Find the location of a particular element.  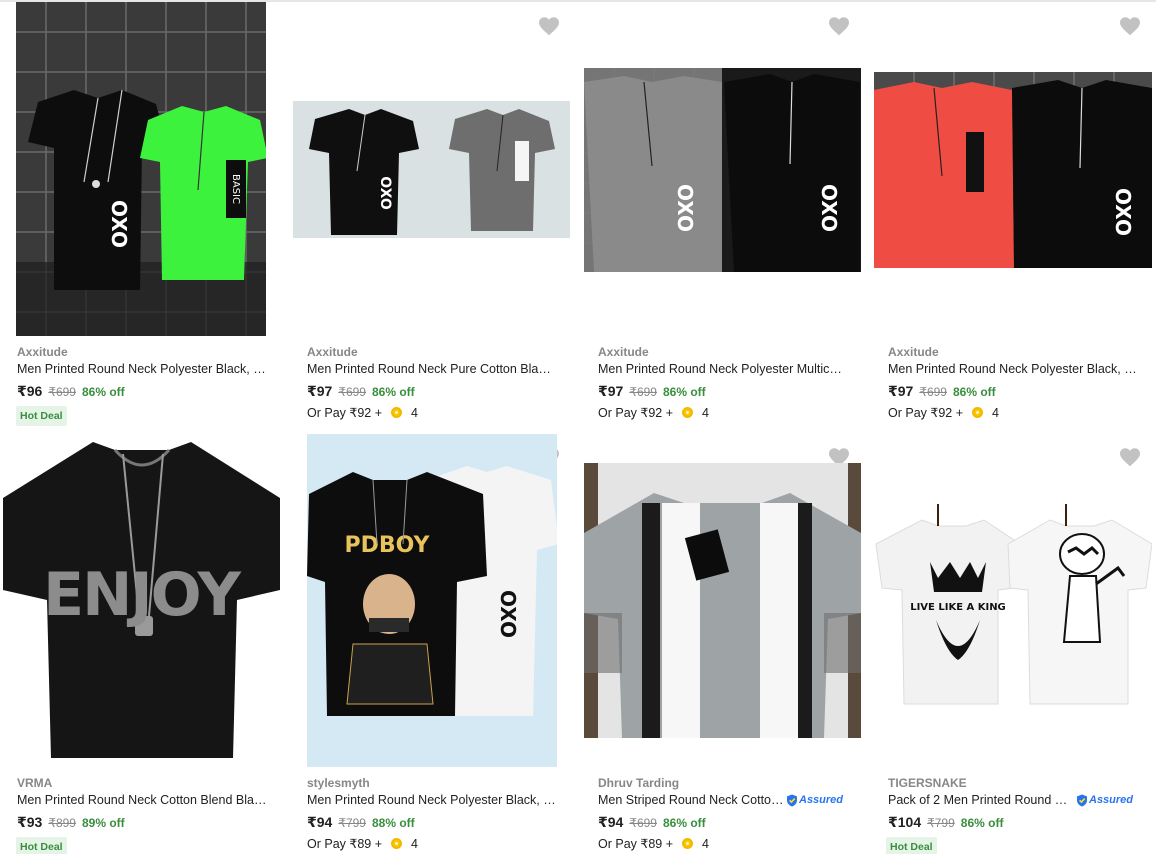

price: ₹96 is located at coordinates (30, 391).